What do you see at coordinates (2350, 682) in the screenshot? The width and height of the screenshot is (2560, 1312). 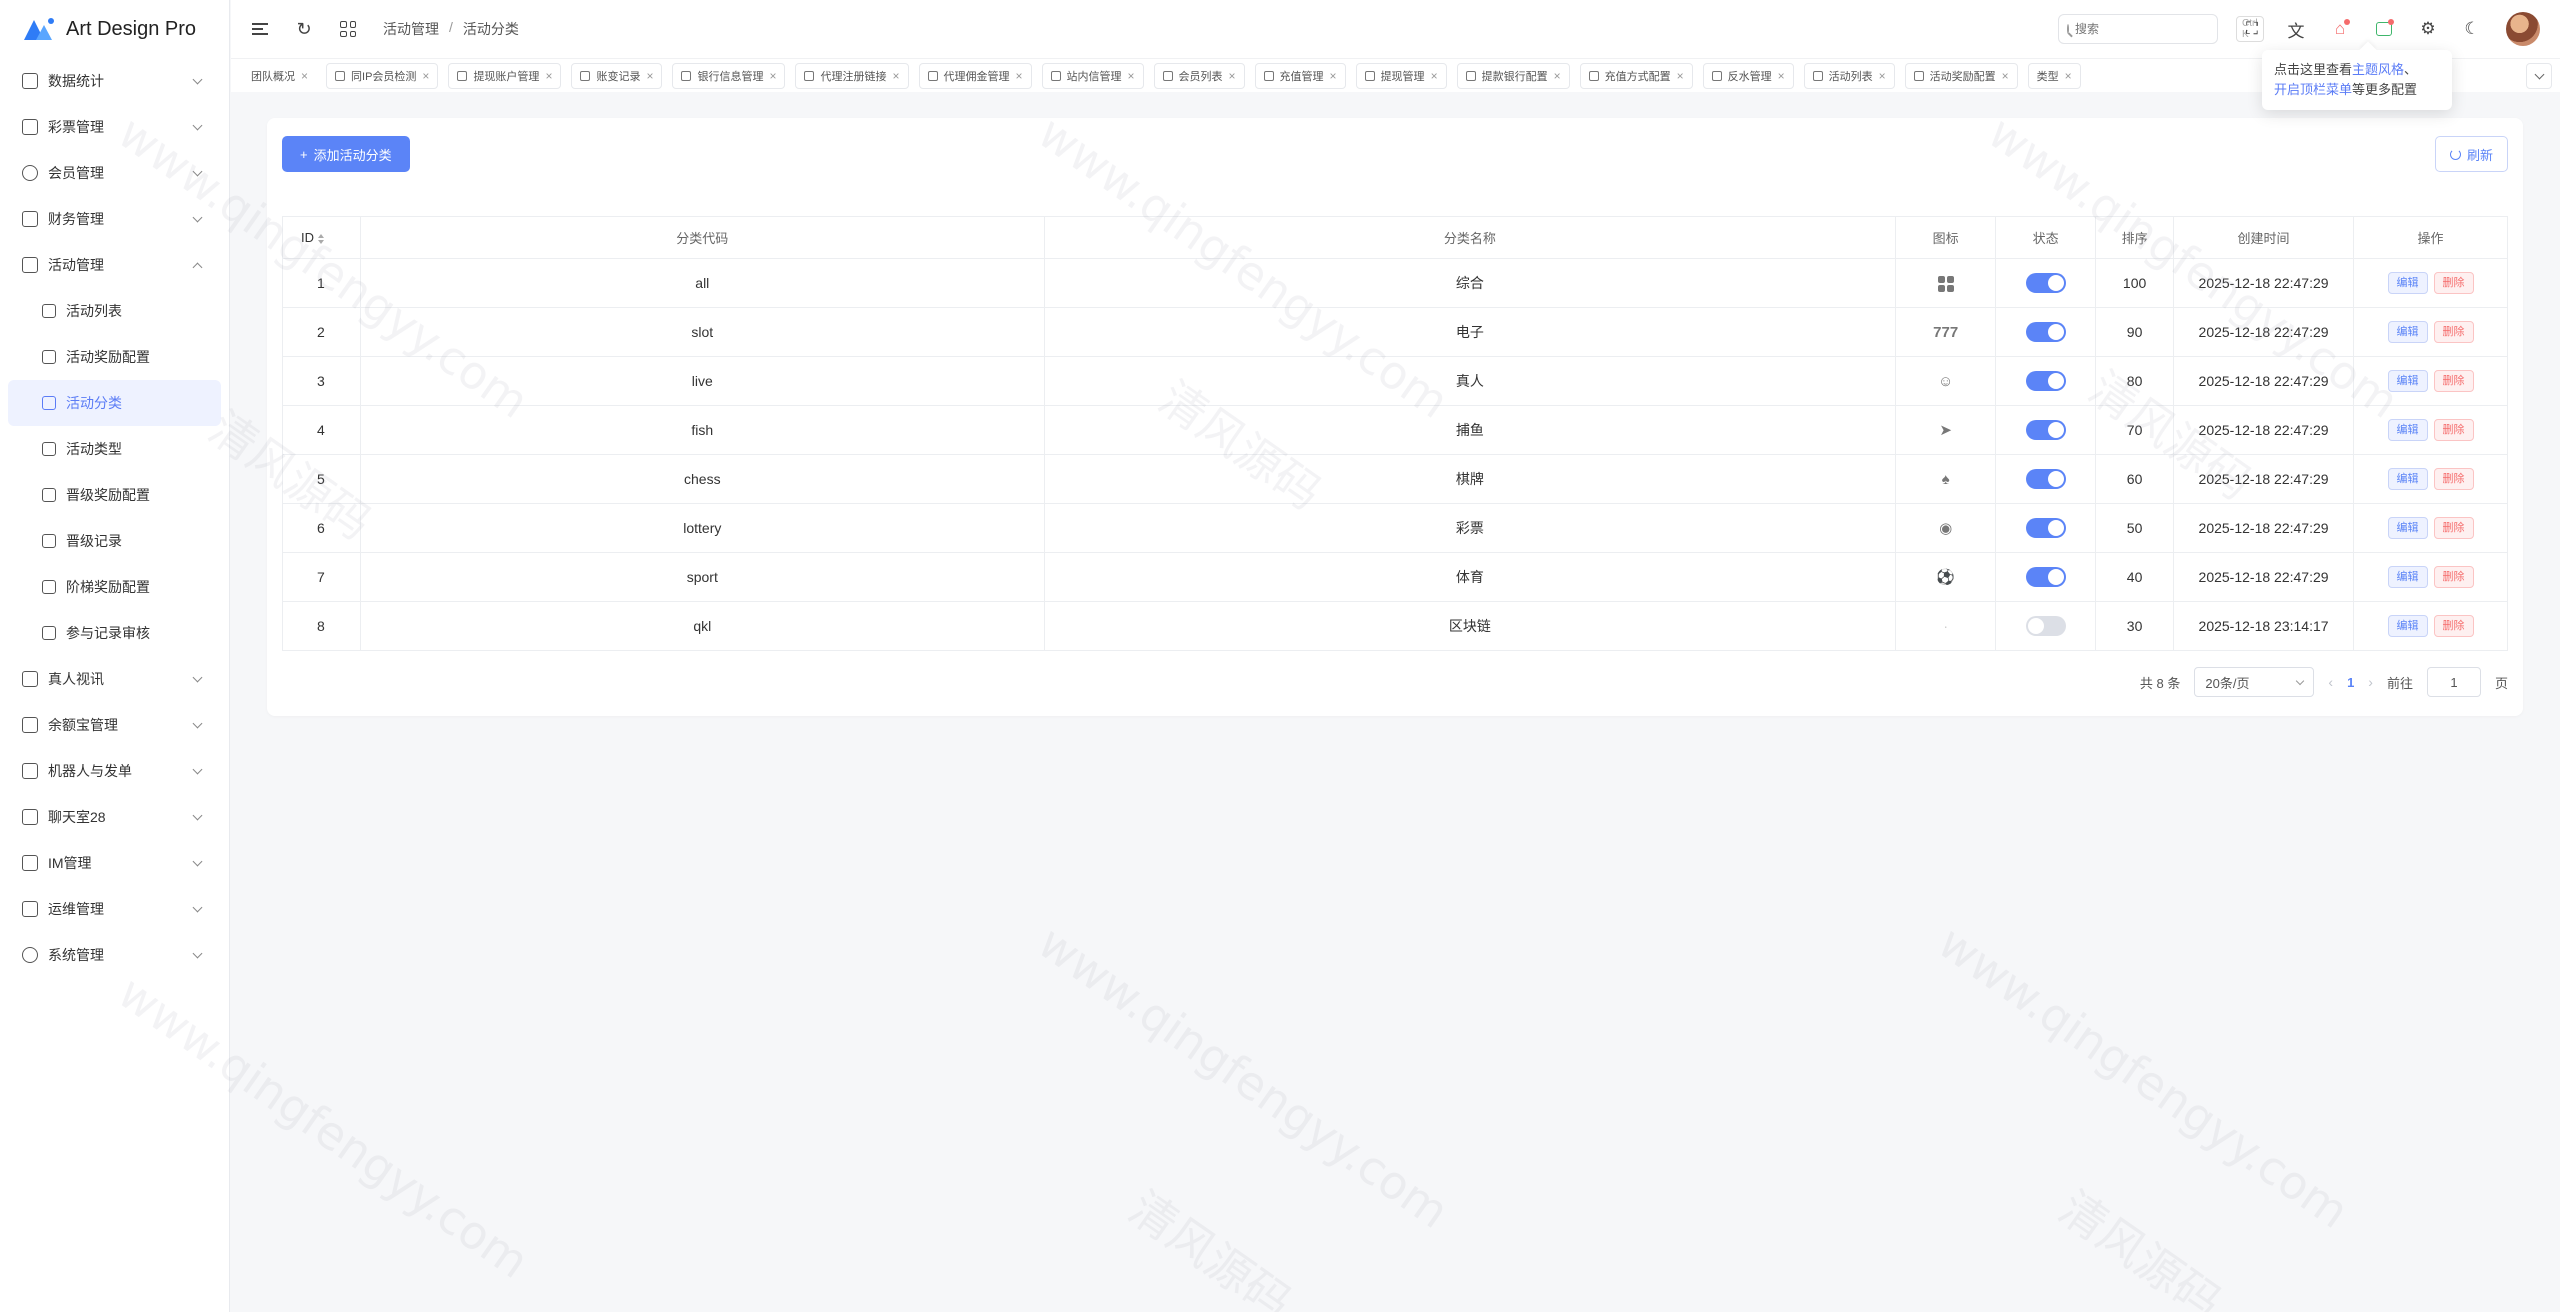 I see `page-number-current: 1` at bounding box center [2350, 682].